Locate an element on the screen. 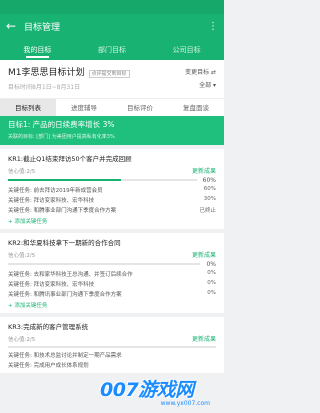  task-row: 关键任务: 前去拜访2019年新成营会员 60% is located at coordinates (112, 190).